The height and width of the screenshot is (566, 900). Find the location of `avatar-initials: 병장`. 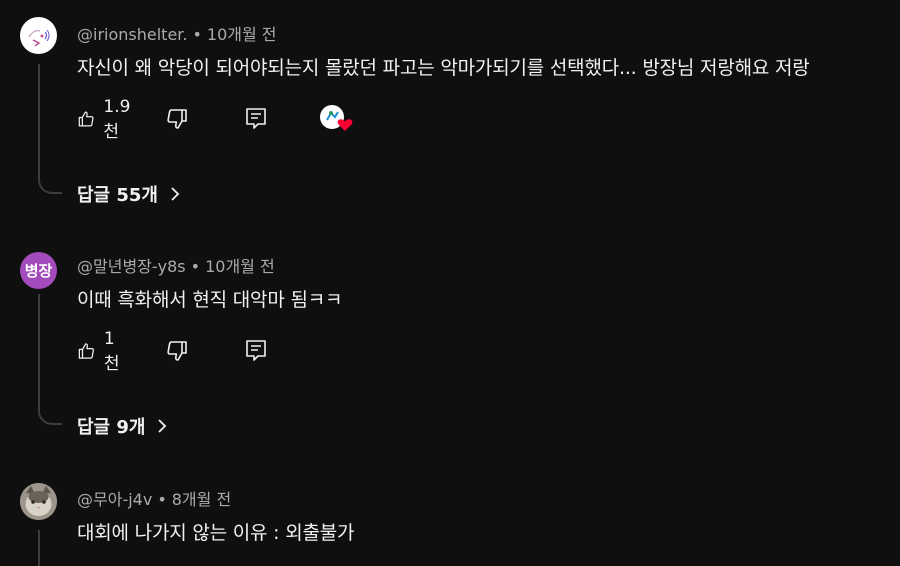

avatar-initials: 병장 is located at coordinates (38, 271).